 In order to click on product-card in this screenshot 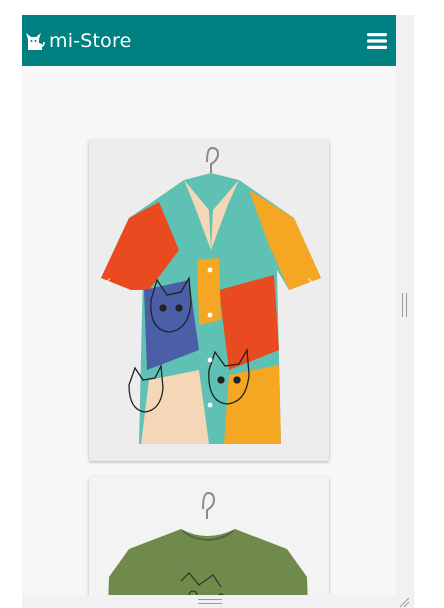, I will do `click(209, 536)`.